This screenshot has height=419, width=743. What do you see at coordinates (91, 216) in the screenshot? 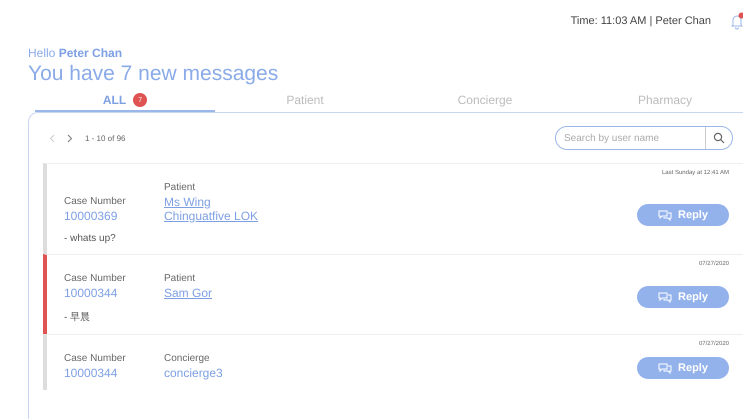
I see `case-number: 10000369` at bounding box center [91, 216].